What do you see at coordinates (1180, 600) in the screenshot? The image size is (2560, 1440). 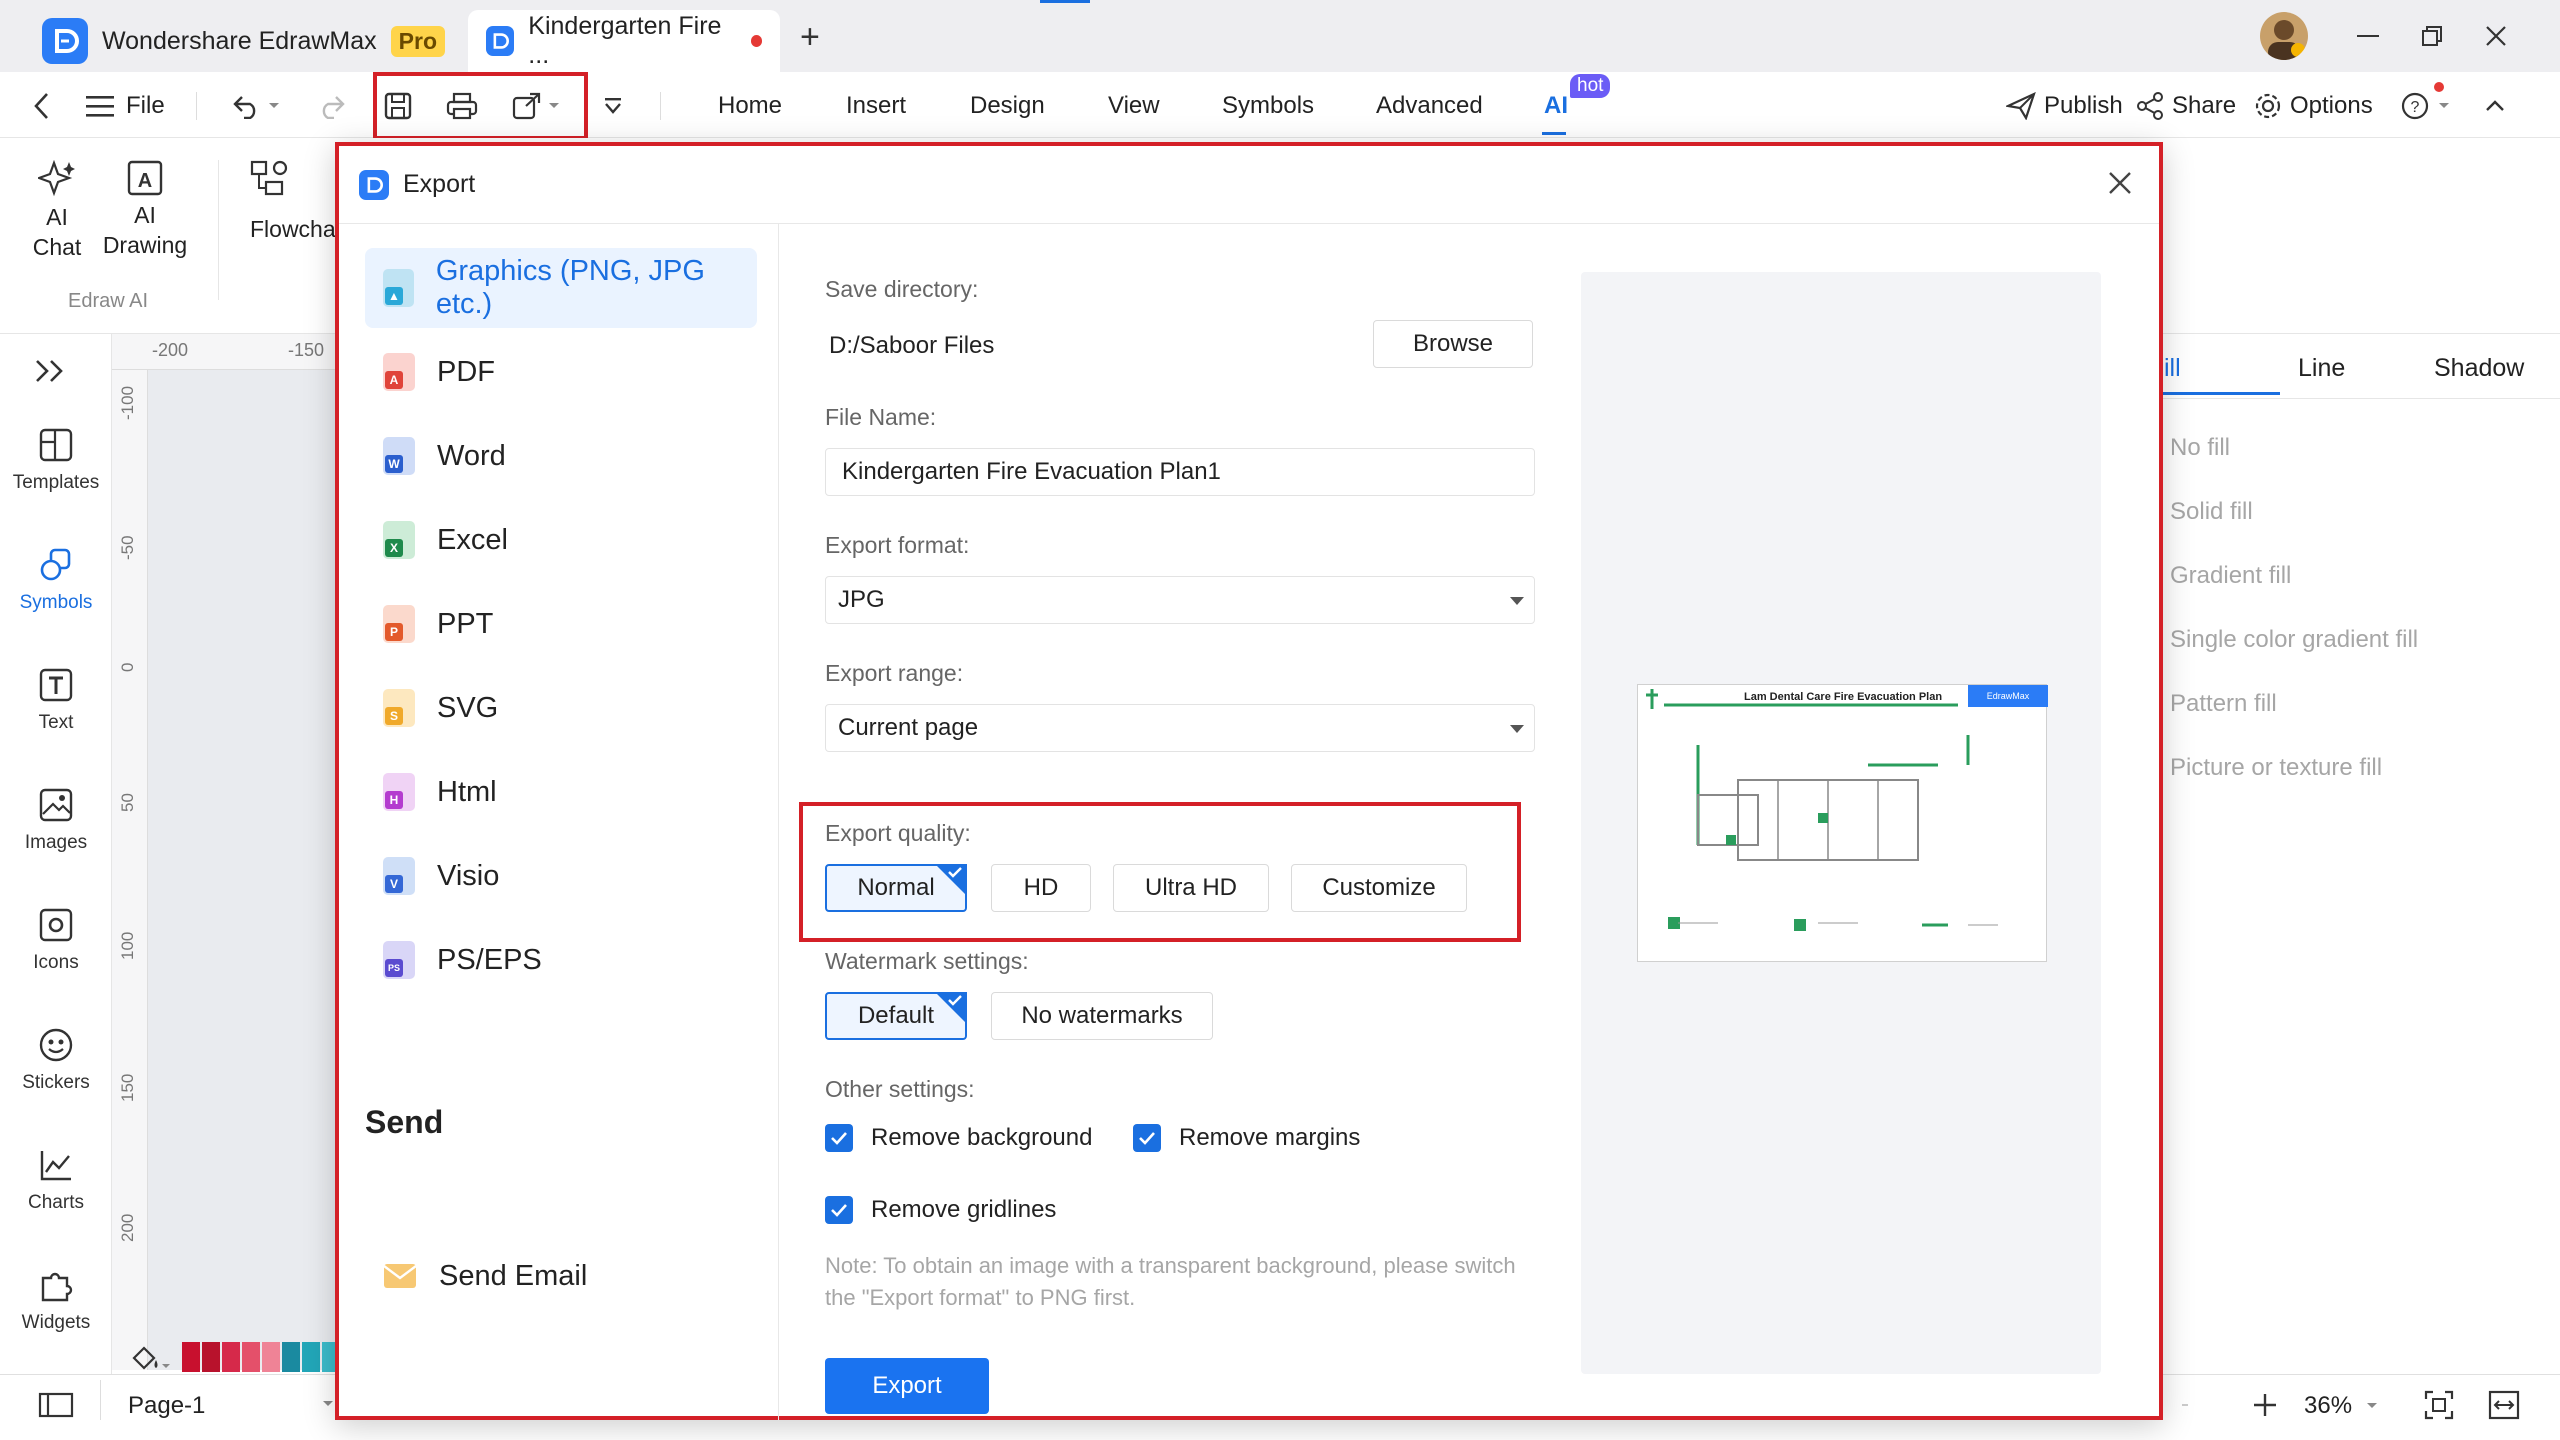 I see `export-format-select: JPG` at bounding box center [1180, 600].